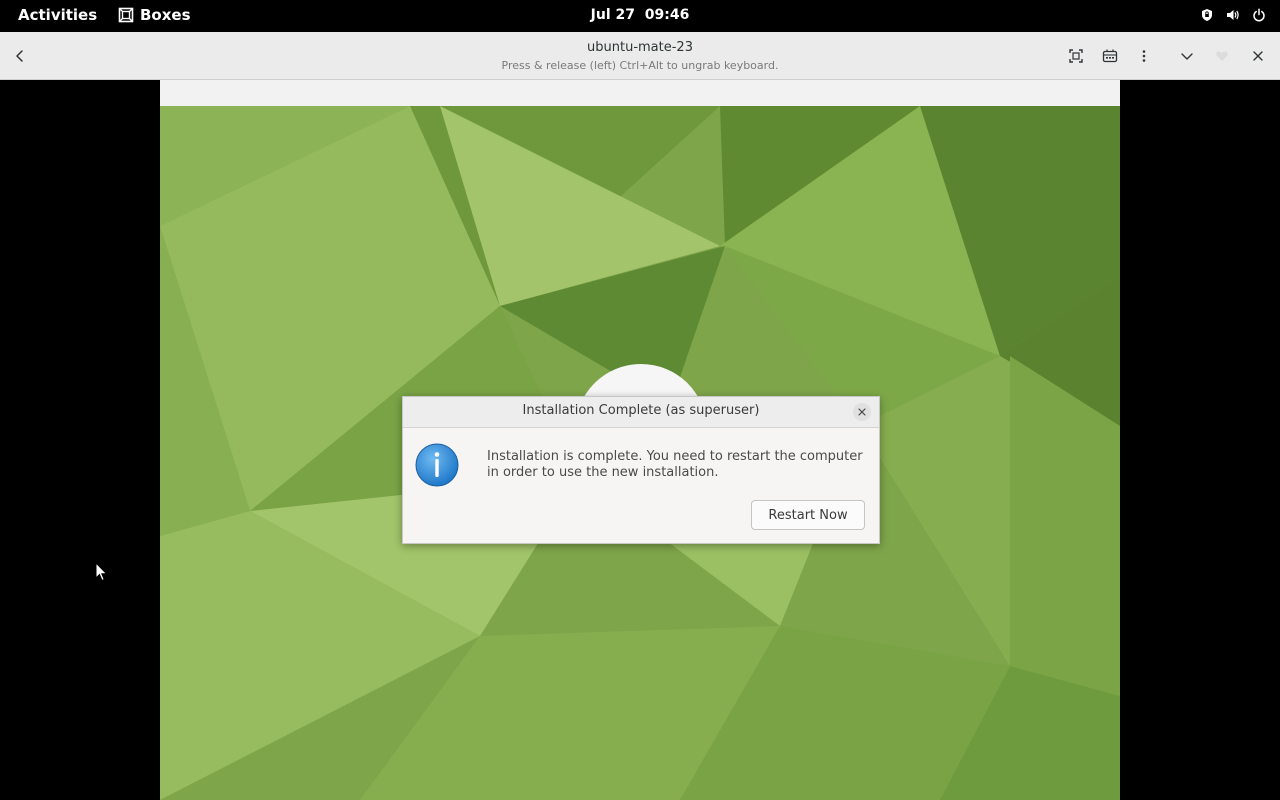  I want to click on dialog-titlebar: Installation Complete (as superuser), so click(641, 412).